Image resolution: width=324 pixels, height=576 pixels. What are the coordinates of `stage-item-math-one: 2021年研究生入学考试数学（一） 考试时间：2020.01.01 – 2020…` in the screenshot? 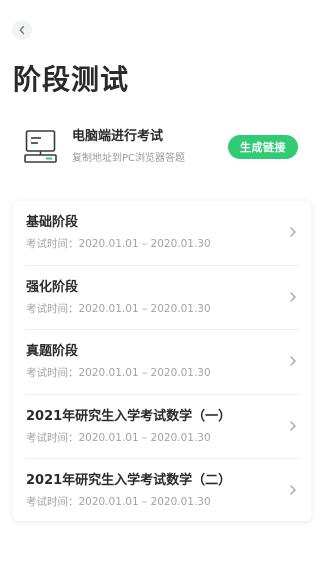 It's located at (162, 427).